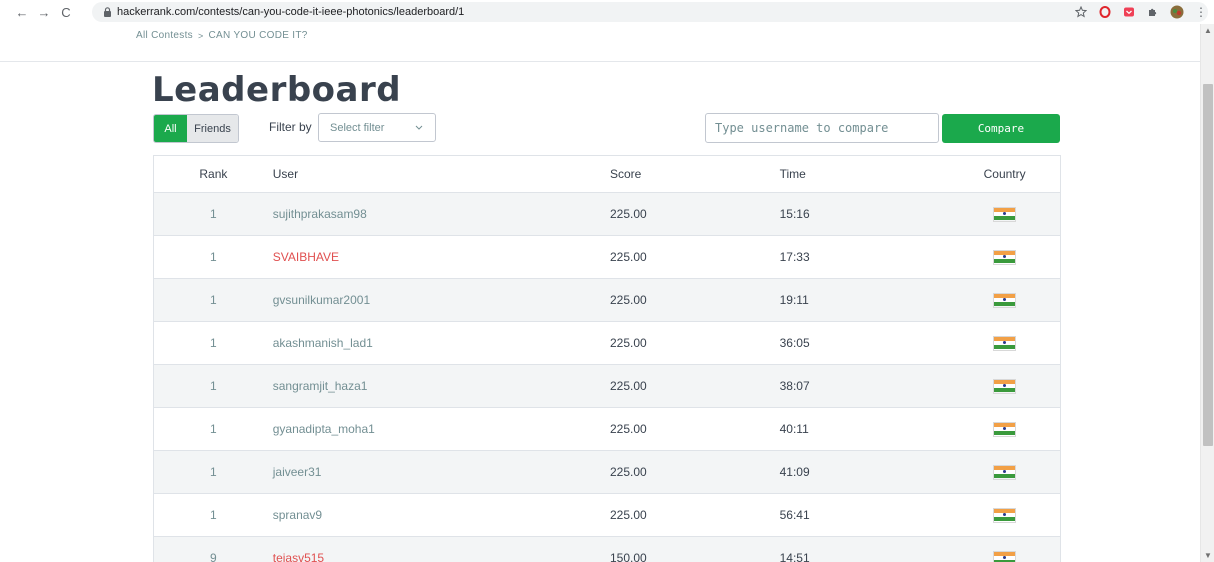 This screenshot has height=562, width=1214. I want to click on row-time: 40:11, so click(794, 429).